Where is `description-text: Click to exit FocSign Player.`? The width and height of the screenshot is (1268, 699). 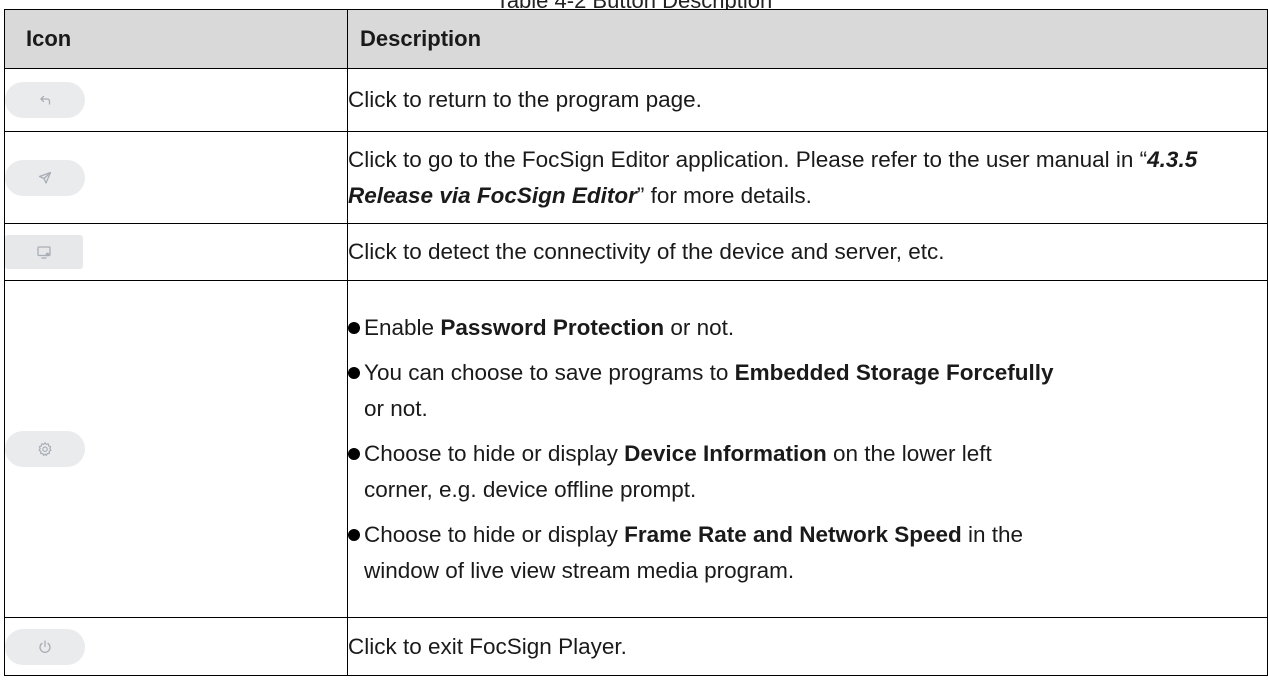 description-text: Click to exit FocSign Player. is located at coordinates (487, 646).